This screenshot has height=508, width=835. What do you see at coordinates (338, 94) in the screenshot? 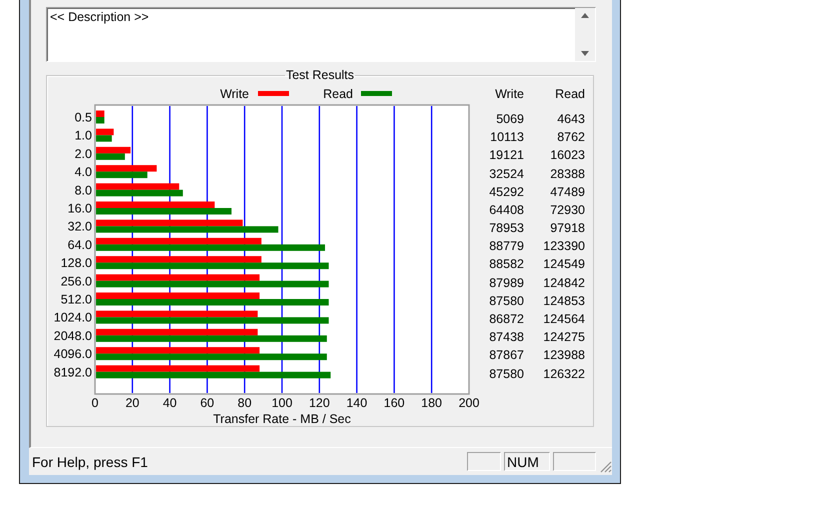
I see `legend-label: Read` at bounding box center [338, 94].